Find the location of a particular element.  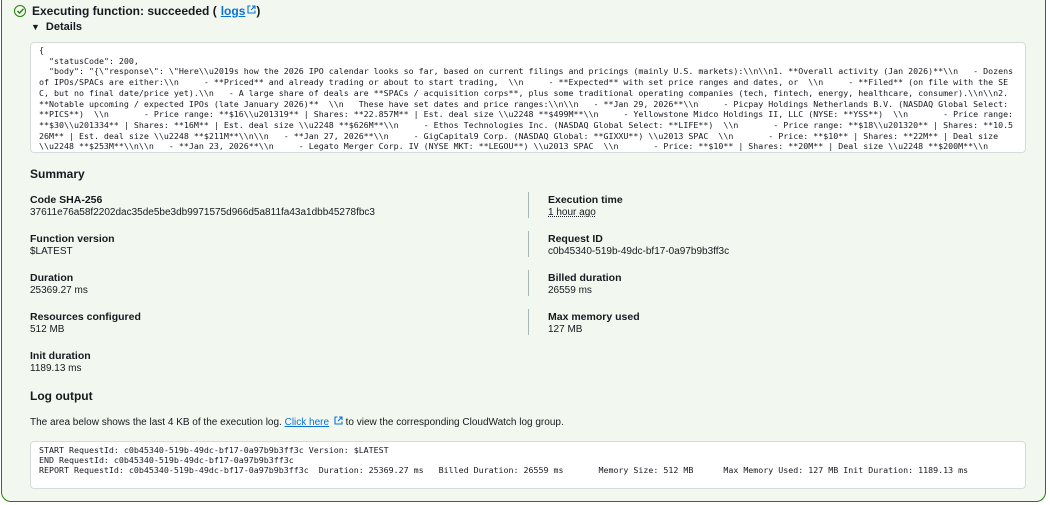

logs-link: logs is located at coordinates (233, 11).